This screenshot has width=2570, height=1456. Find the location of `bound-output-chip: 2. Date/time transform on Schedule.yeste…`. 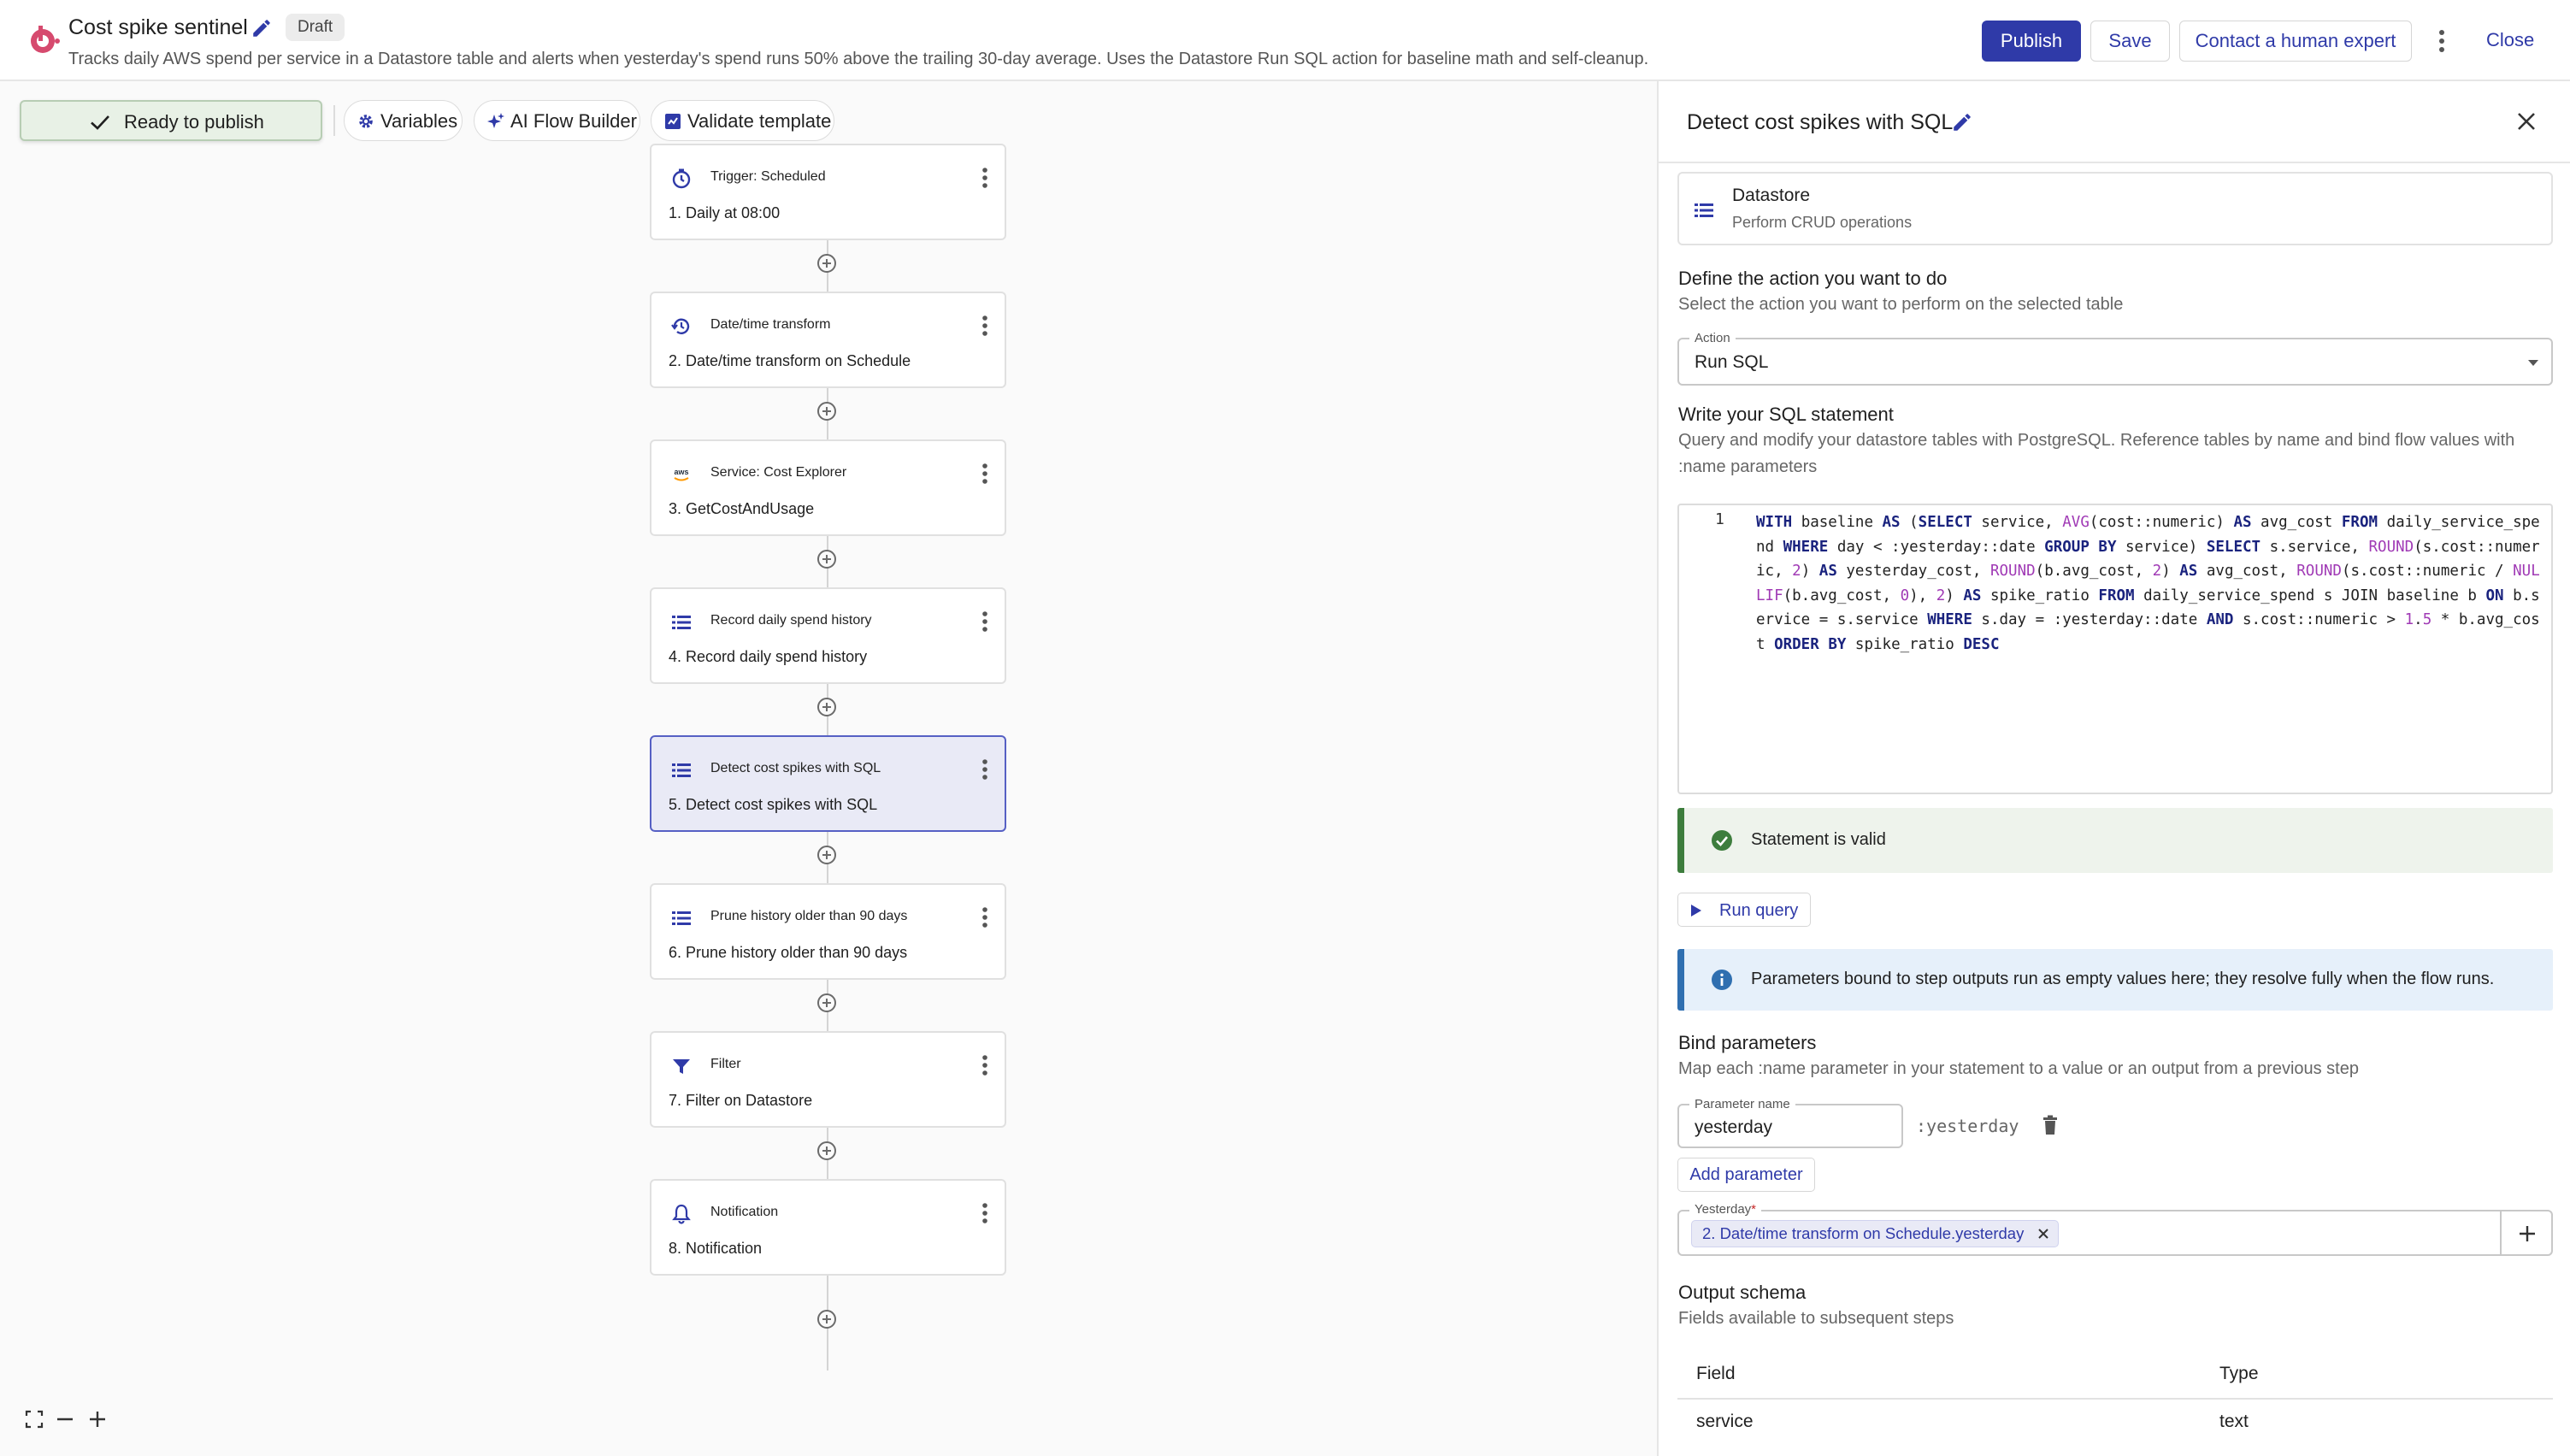

bound-output-chip: 2. Date/time transform on Schedule.yeste… is located at coordinates (1876, 1233).